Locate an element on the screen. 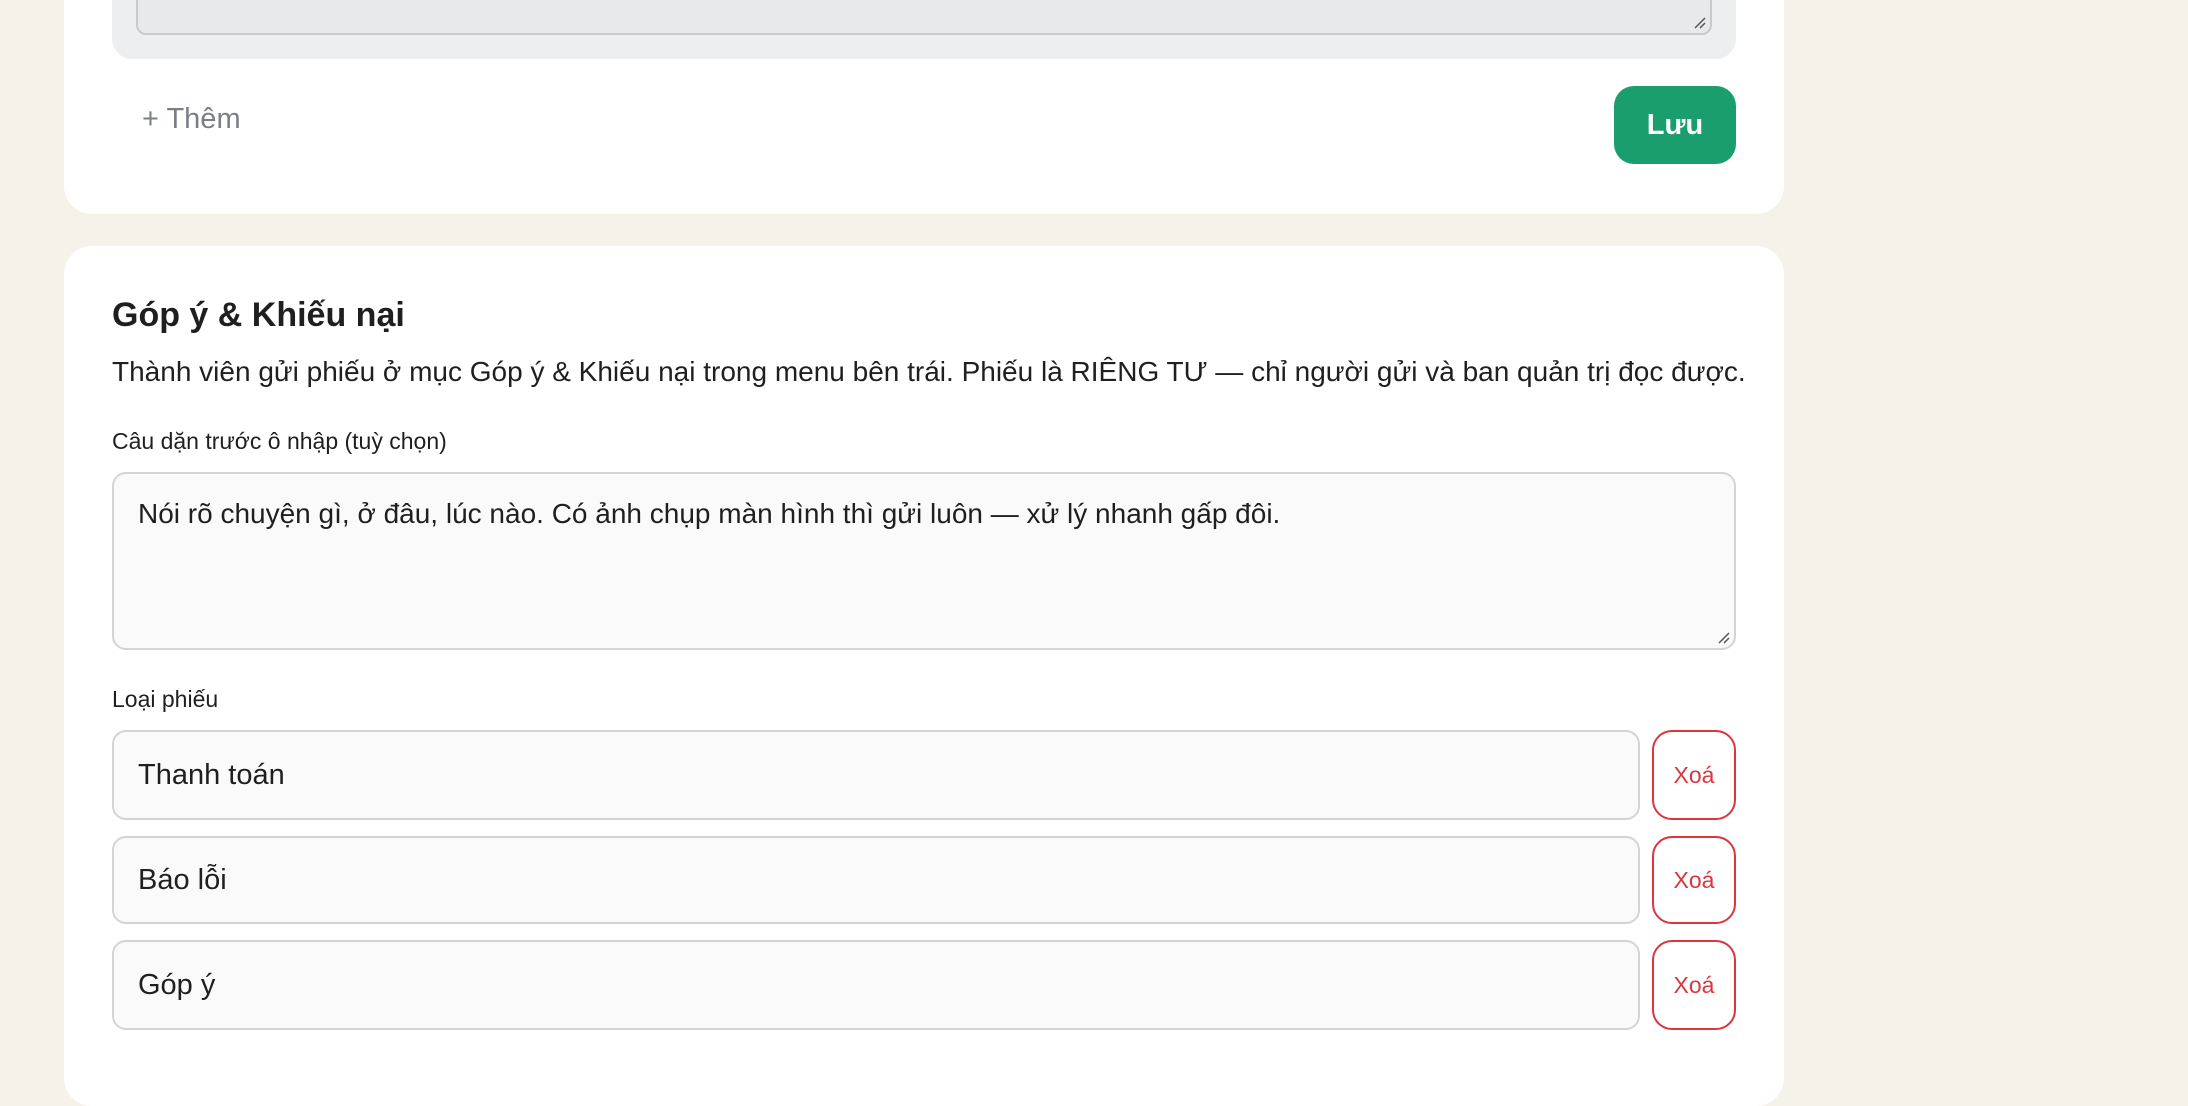 Image resolution: width=2188 pixels, height=1106 pixels. ticket-types-label: Loại phiếu is located at coordinates (165, 699).